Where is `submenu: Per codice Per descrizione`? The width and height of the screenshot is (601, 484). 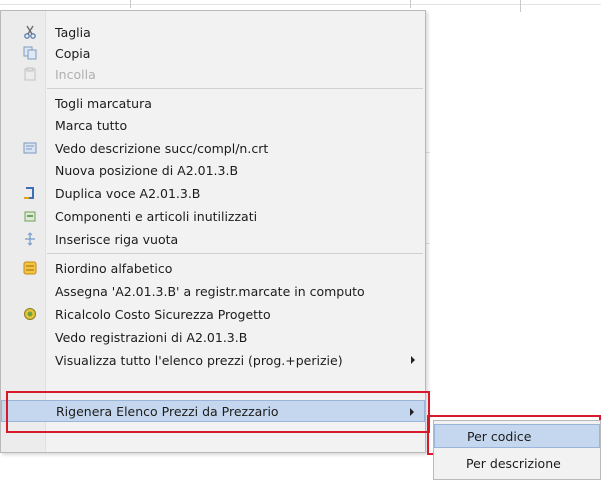
submenu: Per codice Per descrizione is located at coordinates (517, 450).